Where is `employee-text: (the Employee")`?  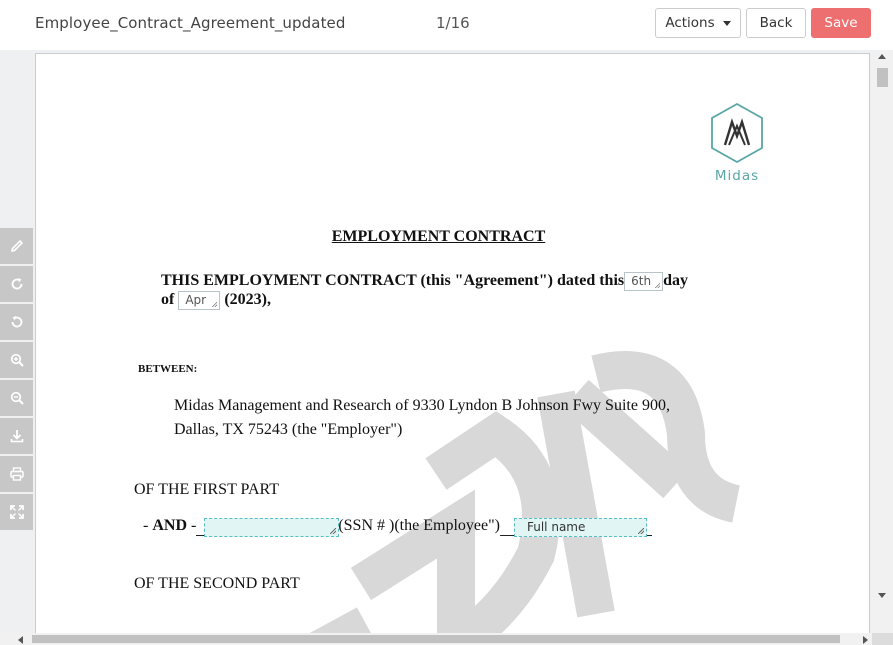
employee-text: (the Employee") is located at coordinates (447, 525).